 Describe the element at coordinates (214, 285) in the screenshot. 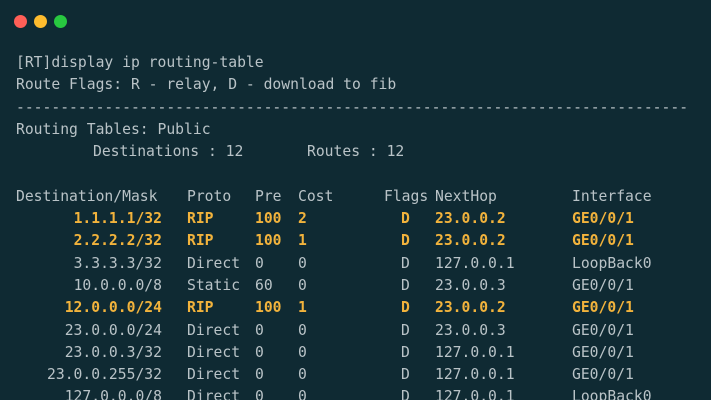

I see `cell-proto: Static` at that location.